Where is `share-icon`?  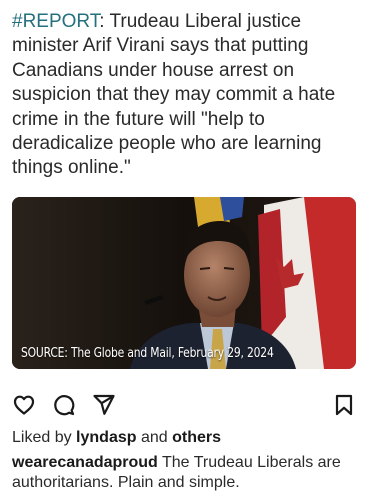
share-icon is located at coordinates (104, 405).